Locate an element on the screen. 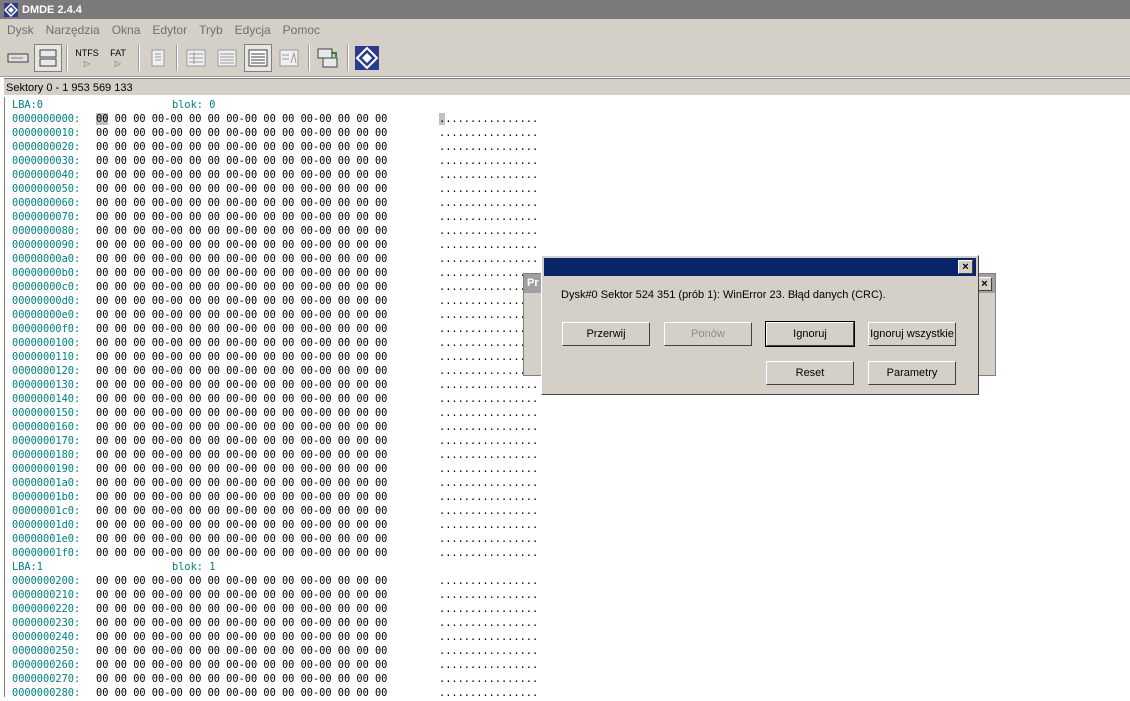 The image size is (1130, 701). menu-disk: Dysk is located at coordinates (19, 30).